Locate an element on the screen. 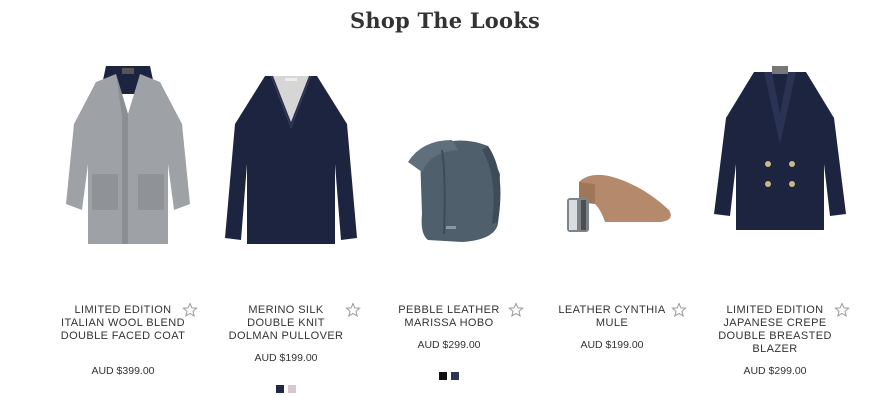 The image size is (890, 412). section-title: Shop The Looks is located at coordinates (445, 20).